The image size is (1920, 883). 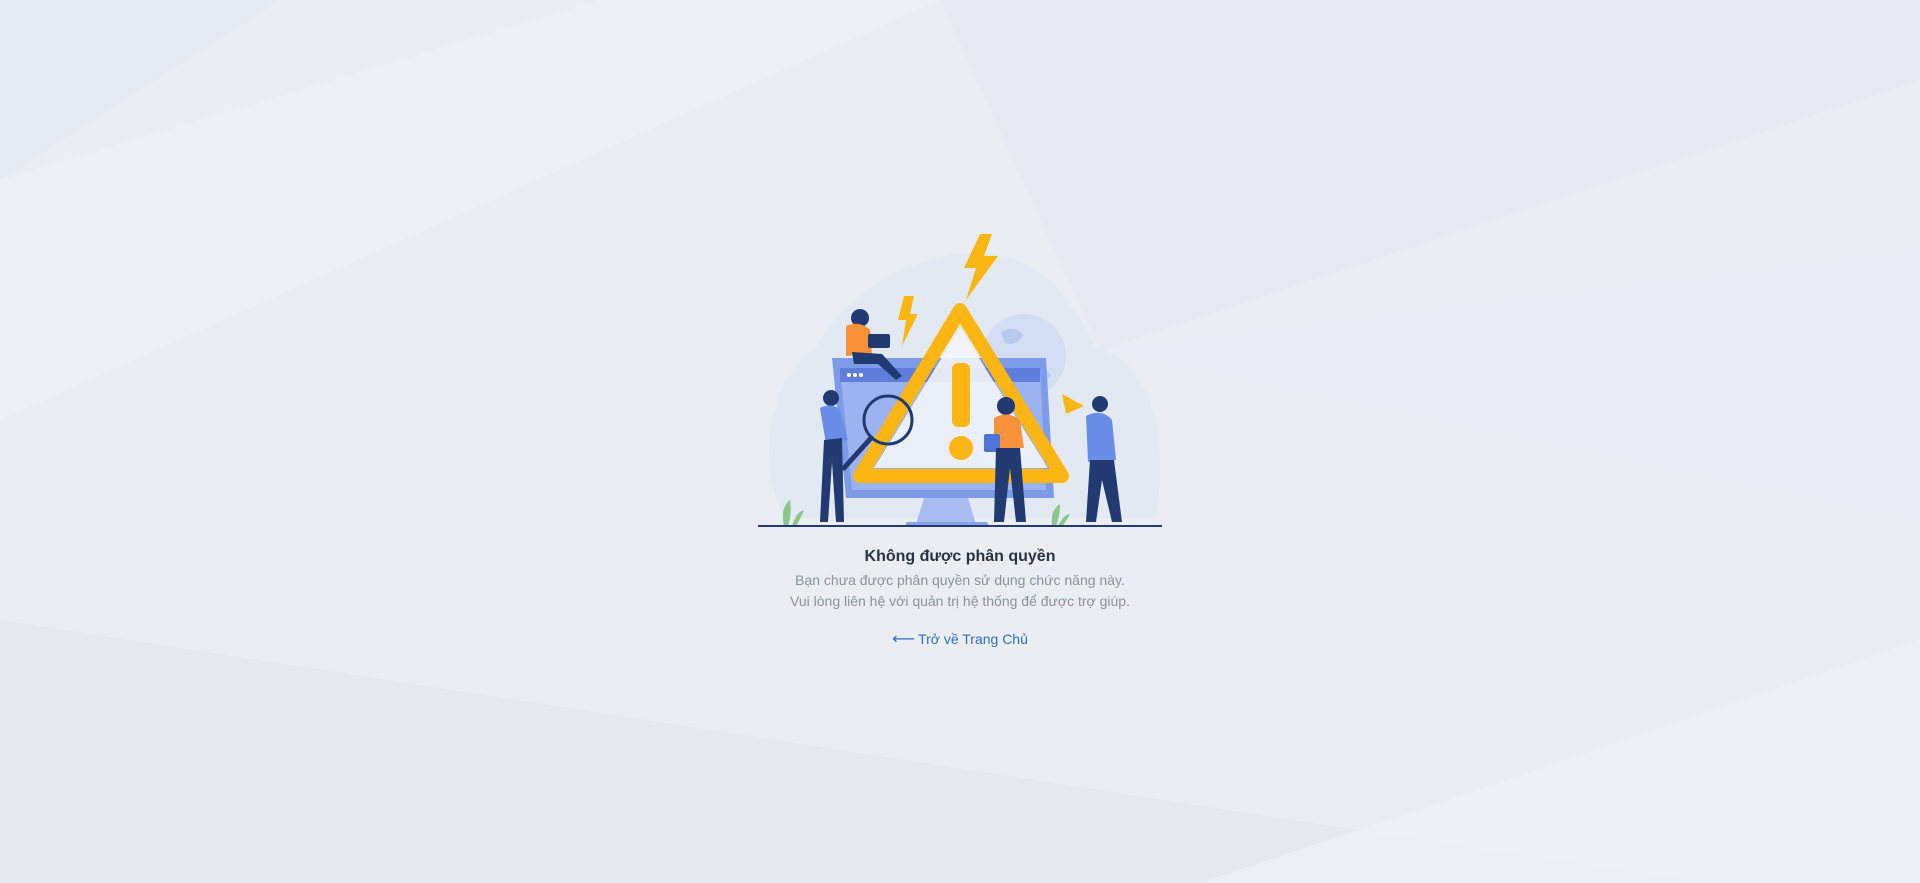 I want to click on back-home-label: Trở về Trang Chủ, so click(x=973, y=639).